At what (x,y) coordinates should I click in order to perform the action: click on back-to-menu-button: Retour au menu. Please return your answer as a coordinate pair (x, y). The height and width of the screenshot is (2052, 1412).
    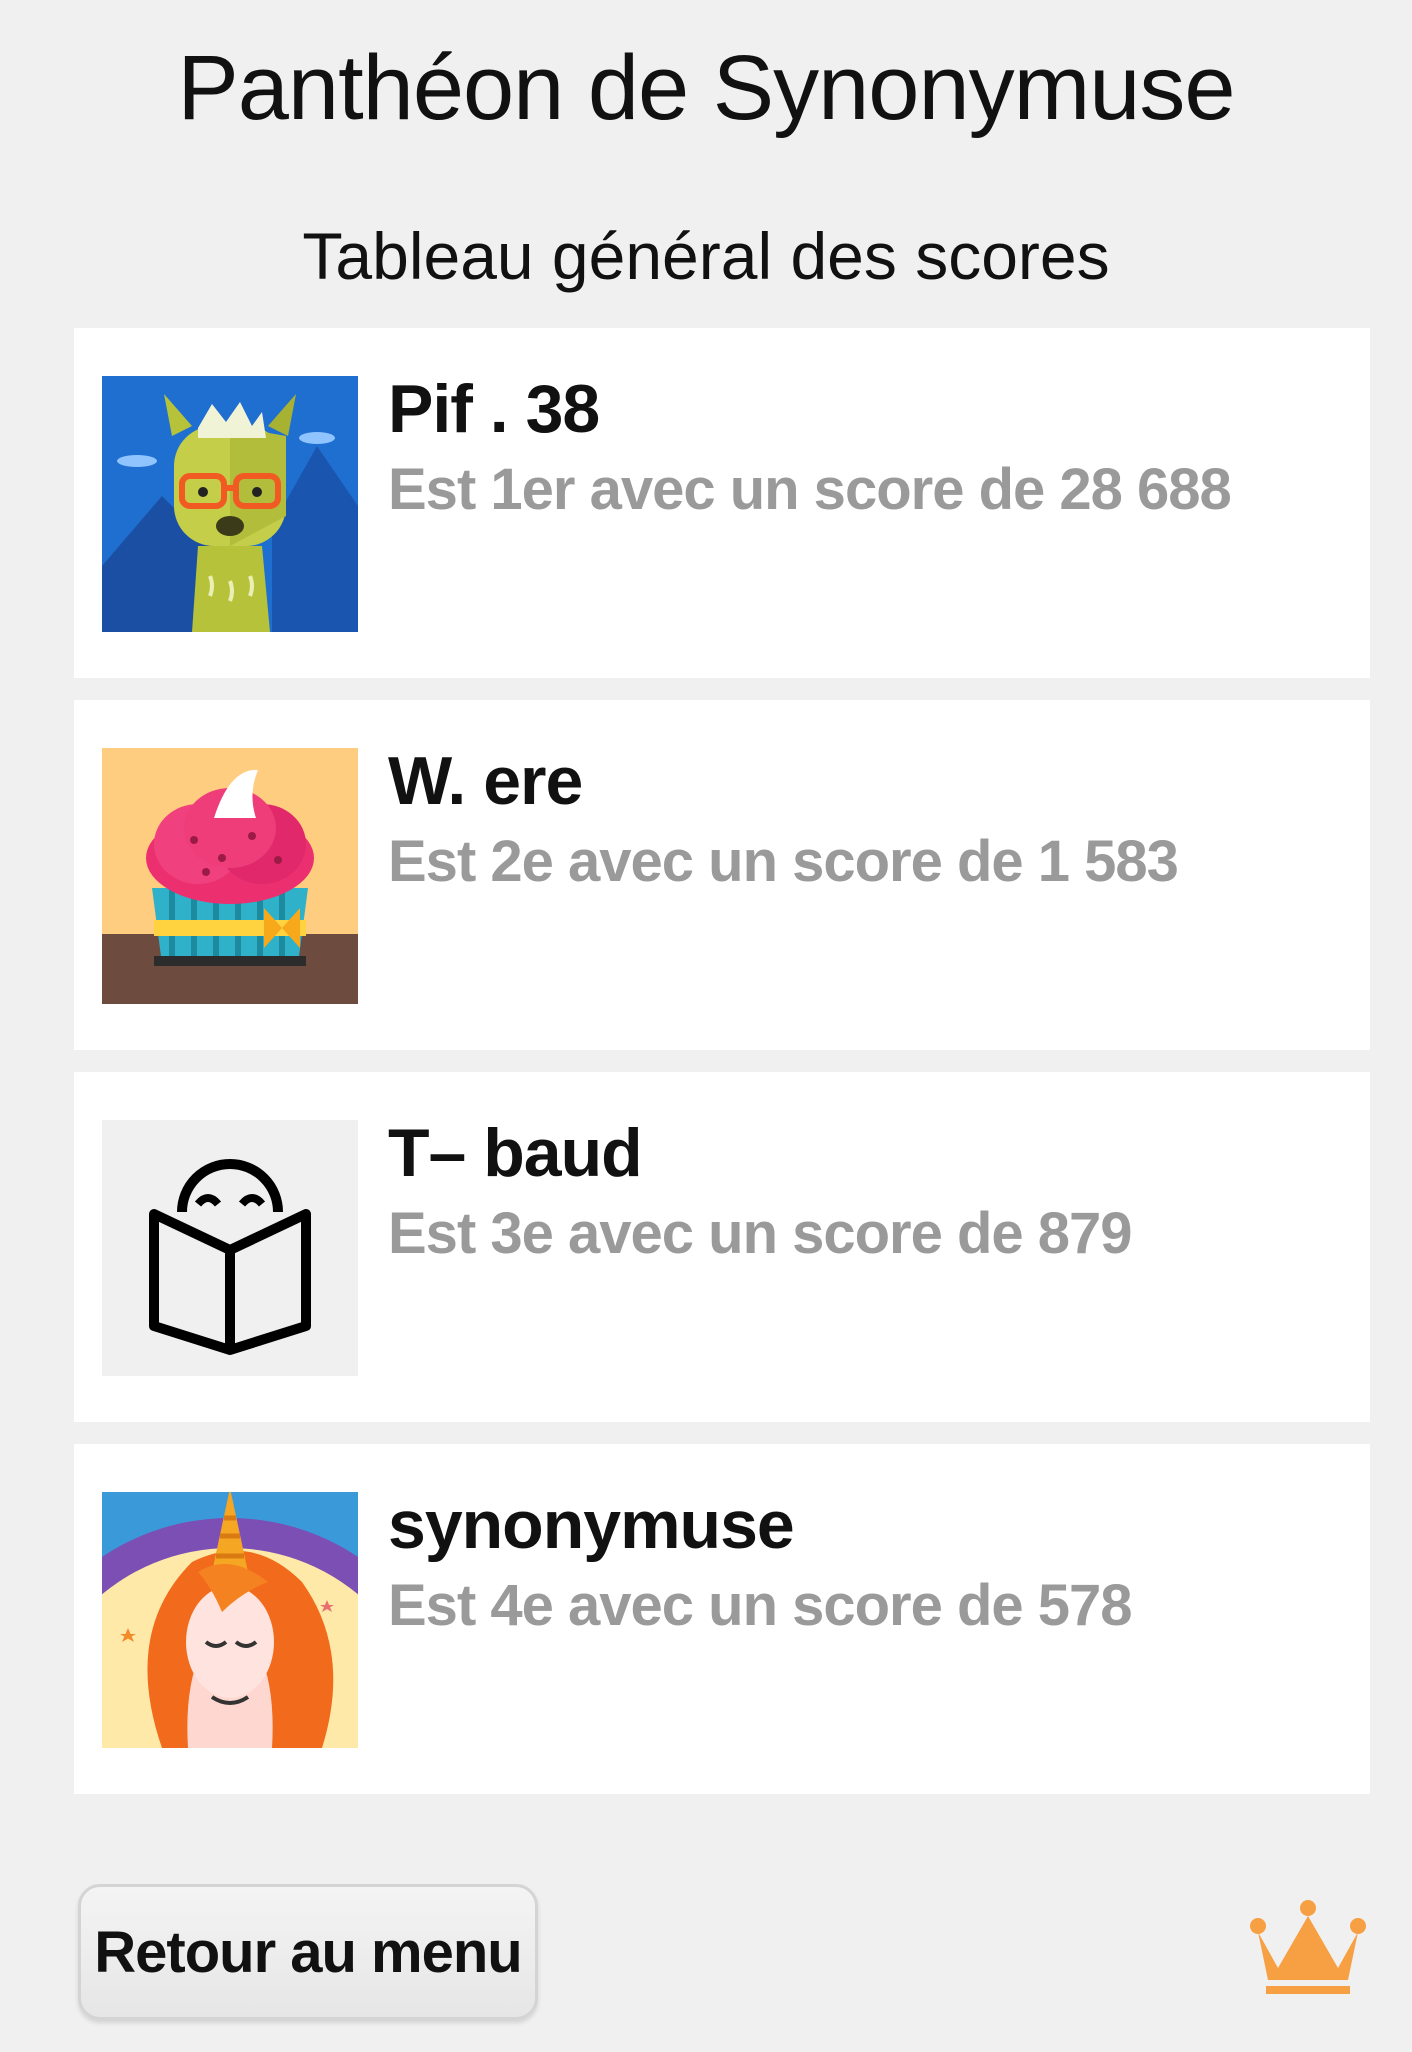
    Looking at the image, I should click on (308, 1952).